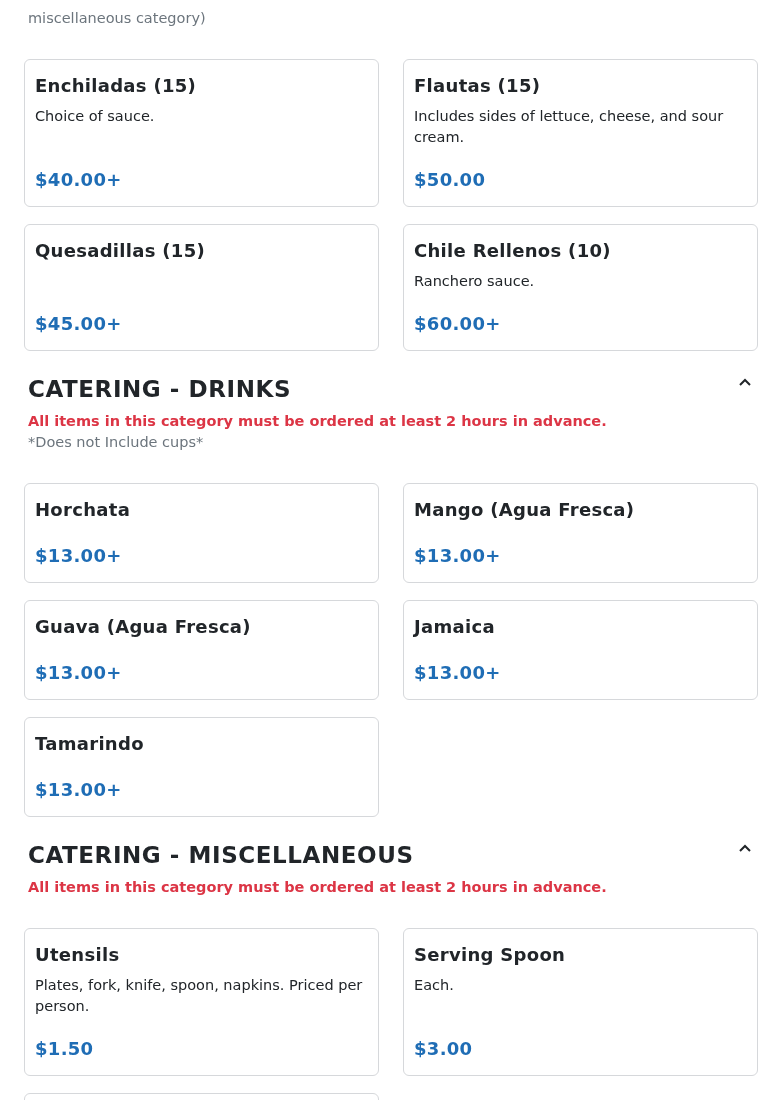  I want to click on section-title: CATERING - MISCELLANEOUS, so click(221, 855).